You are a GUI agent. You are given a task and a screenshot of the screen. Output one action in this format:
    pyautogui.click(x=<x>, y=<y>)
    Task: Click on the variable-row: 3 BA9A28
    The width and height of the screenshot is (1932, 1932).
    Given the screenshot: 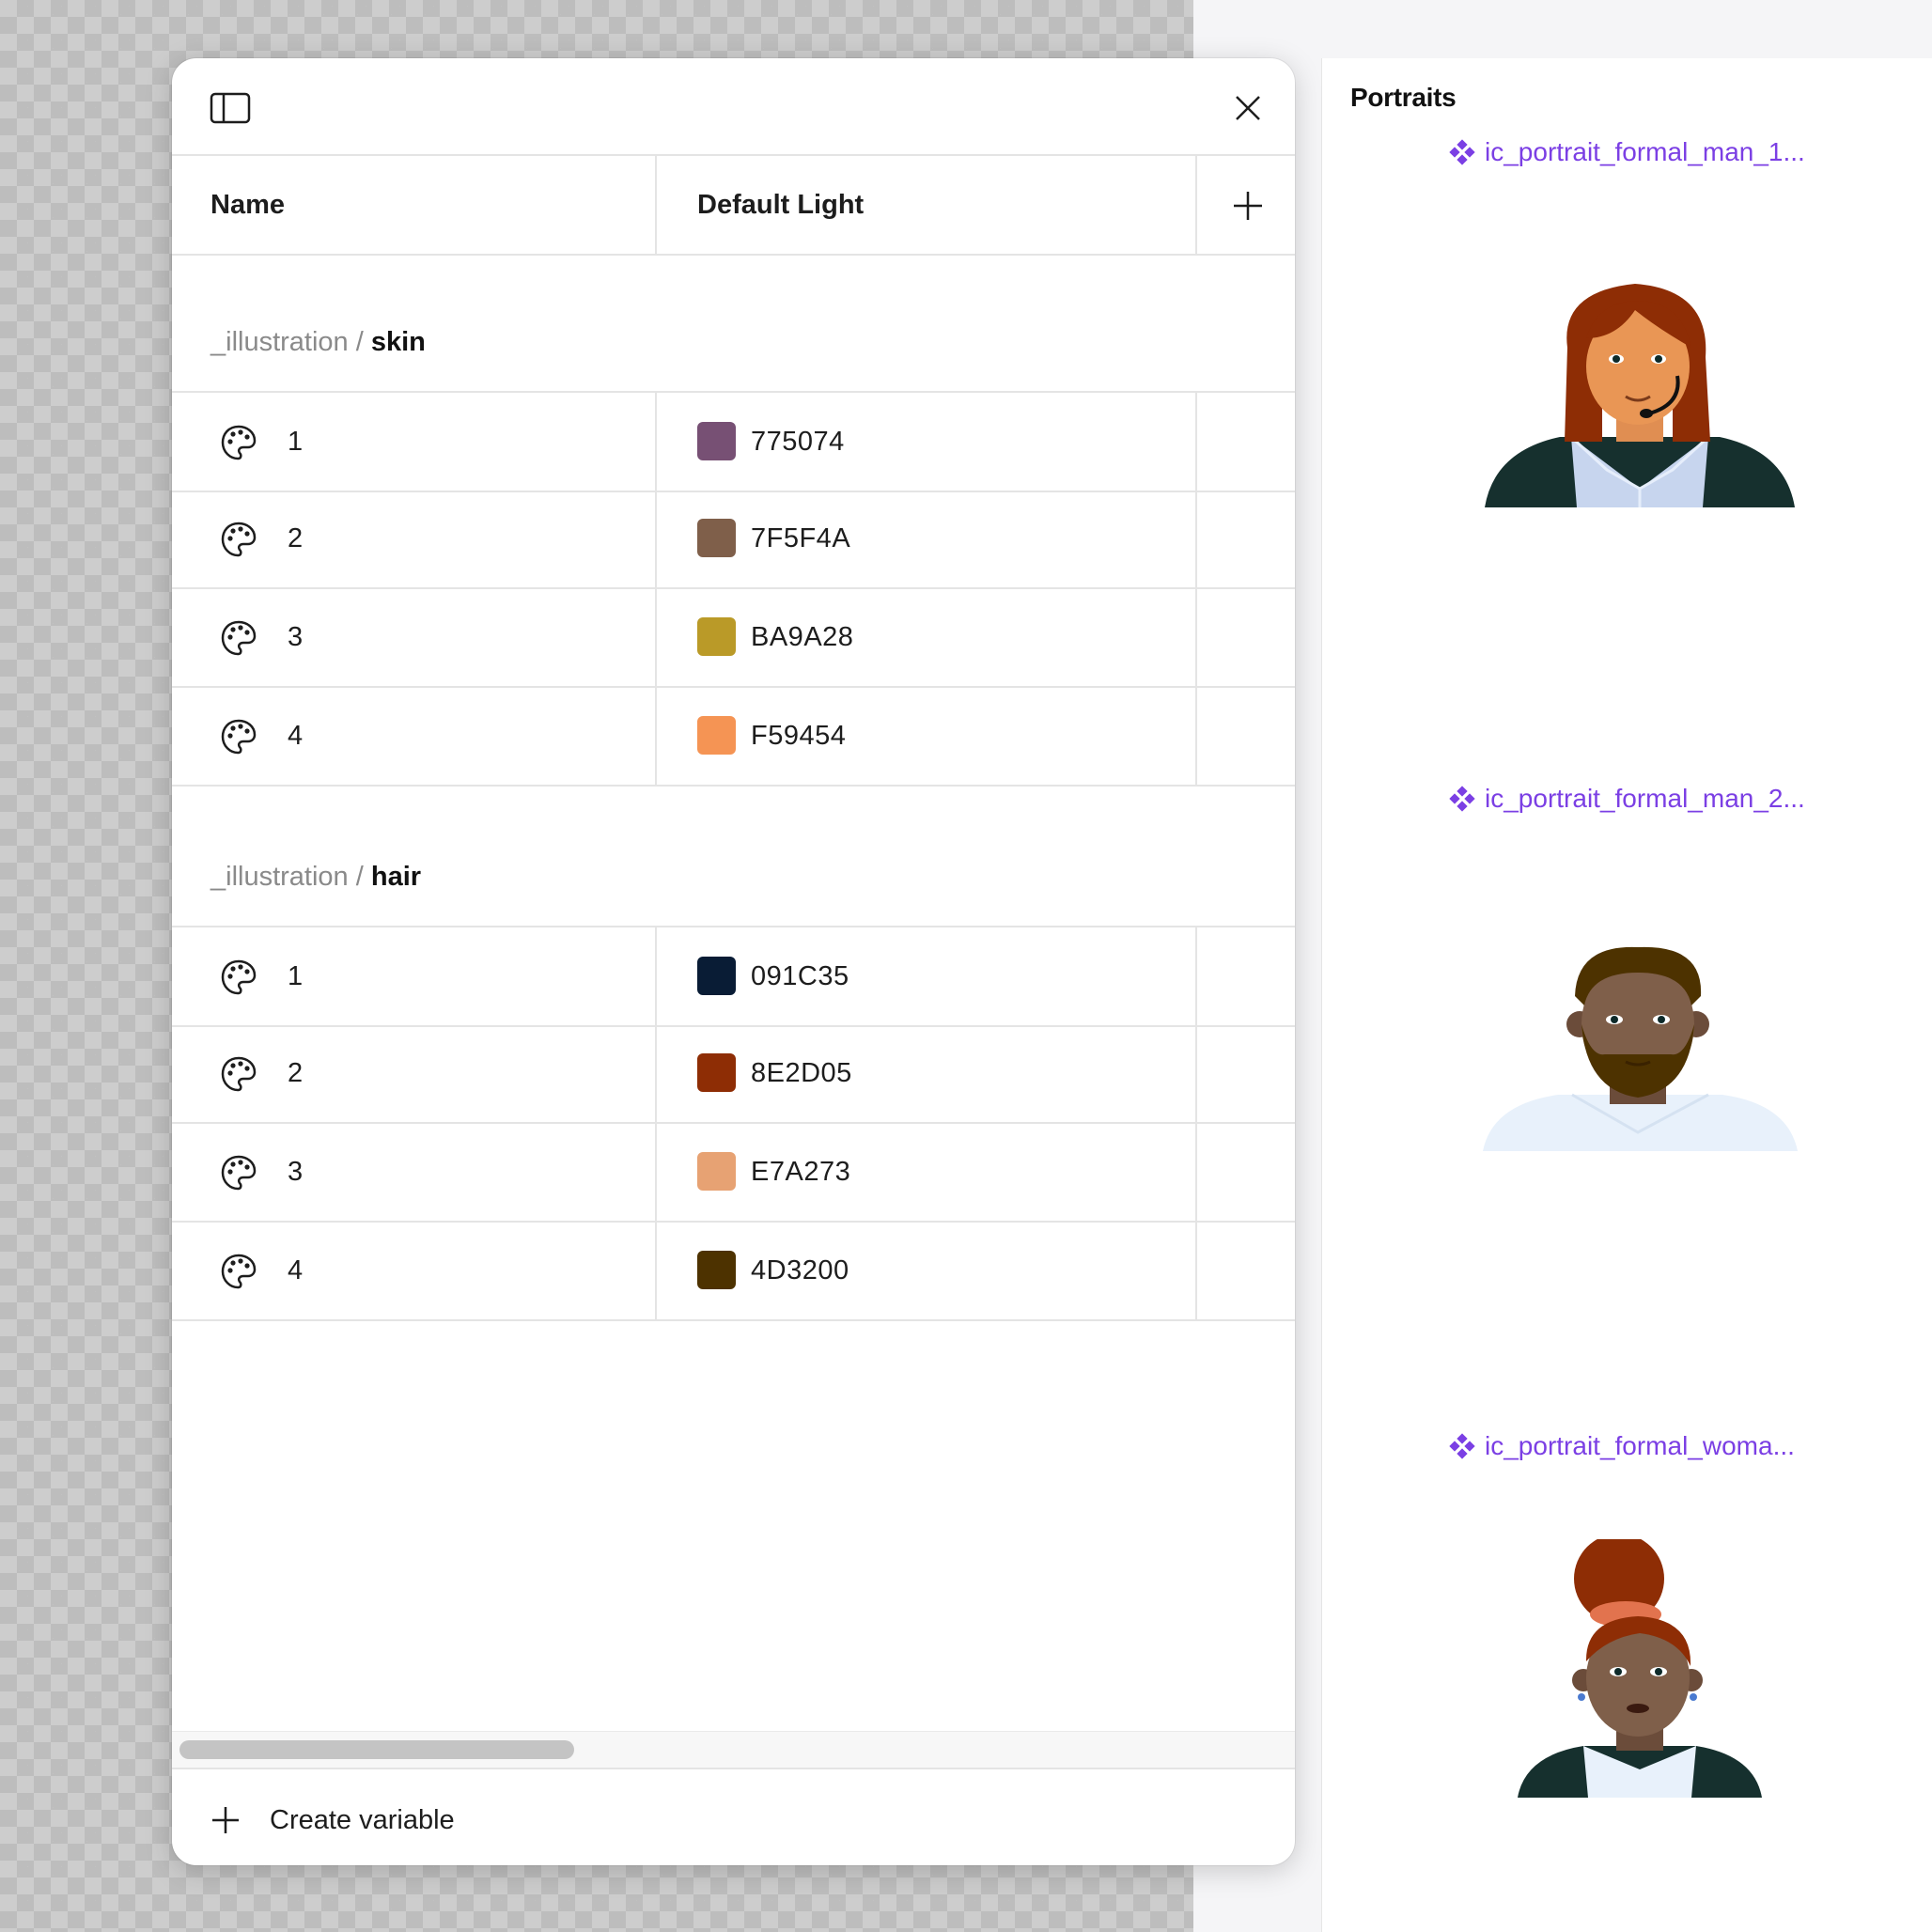 What is the action you would take?
    pyautogui.click(x=733, y=638)
    